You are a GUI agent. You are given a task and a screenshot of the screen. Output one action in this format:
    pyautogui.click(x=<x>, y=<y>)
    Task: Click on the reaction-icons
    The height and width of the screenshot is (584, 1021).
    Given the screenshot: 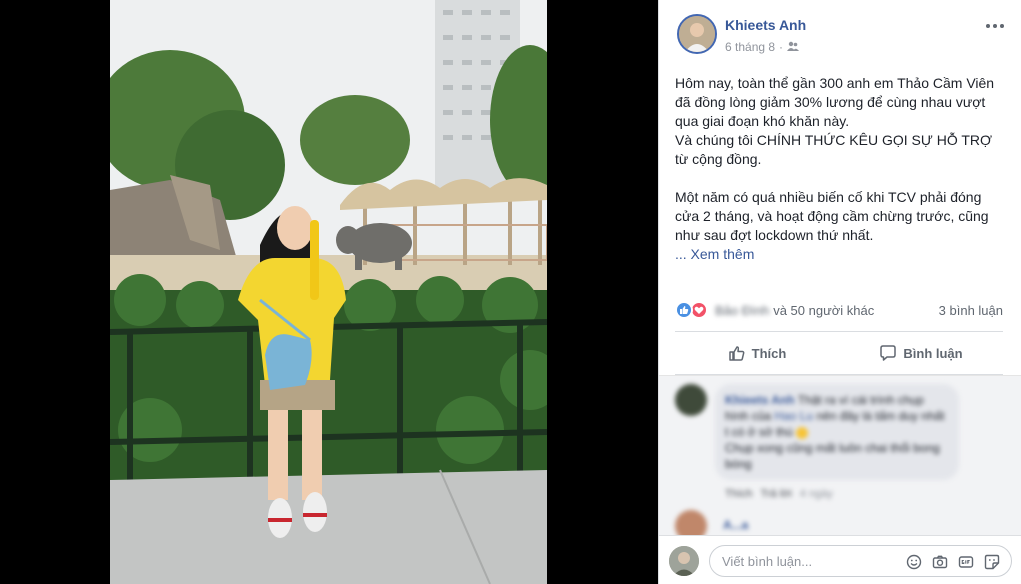 What is the action you would take?
    pyautogui.click(x=691, y=310)
    